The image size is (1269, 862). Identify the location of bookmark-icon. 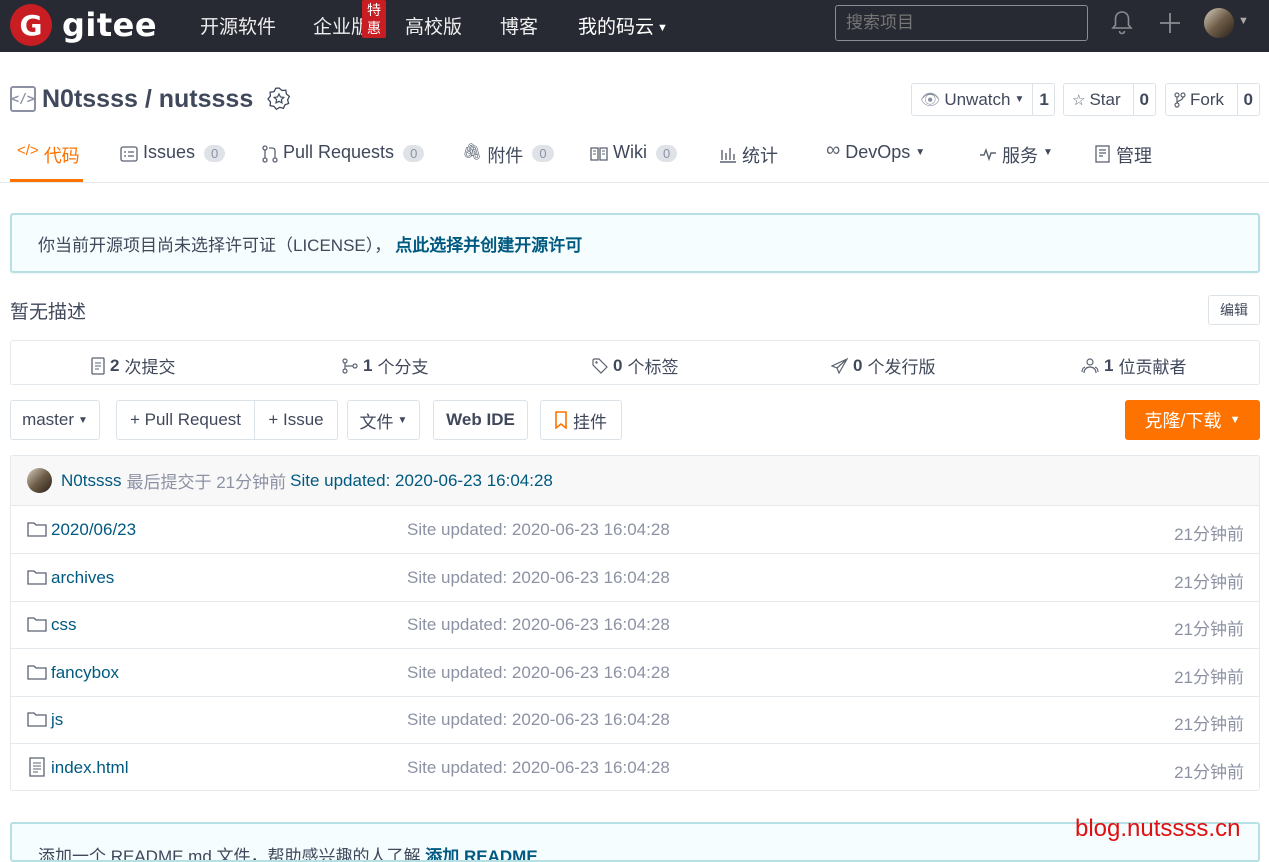
(561, 420).